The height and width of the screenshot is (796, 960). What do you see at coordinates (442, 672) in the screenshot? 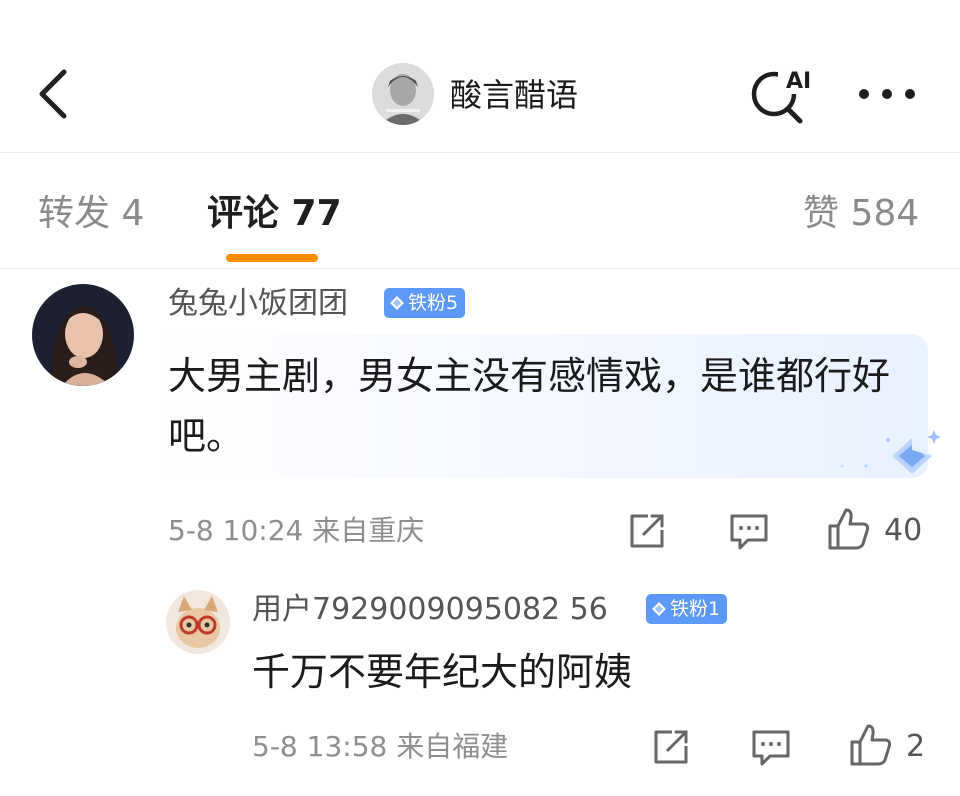
I see `reply-text: 千万不要年纪大的阿姨` at bounding box center [442, 672].